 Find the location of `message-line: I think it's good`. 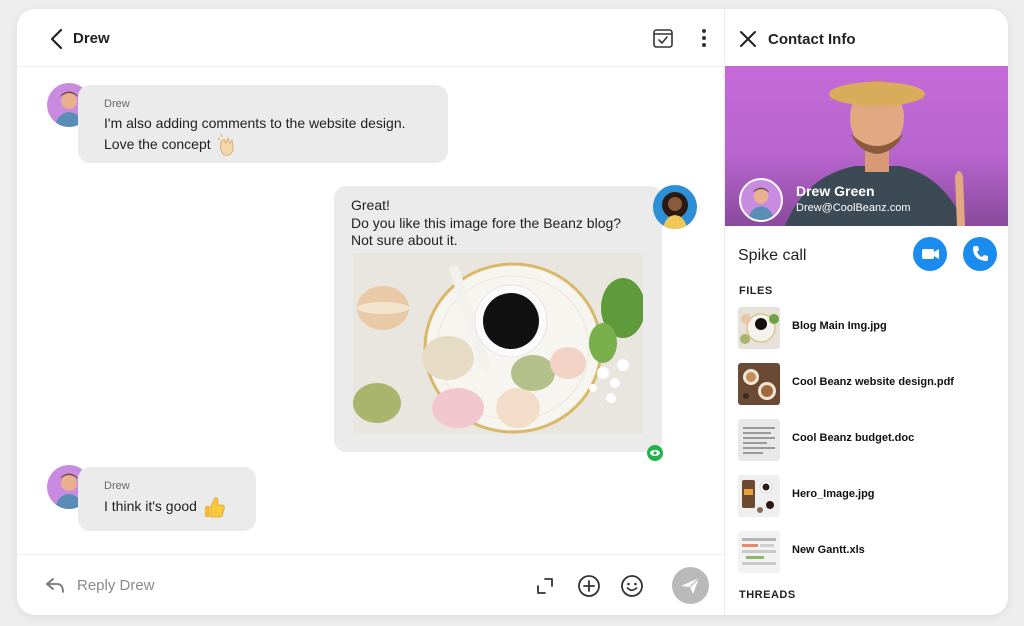

message-line: I think it's good is located at coordinates (165, 507).